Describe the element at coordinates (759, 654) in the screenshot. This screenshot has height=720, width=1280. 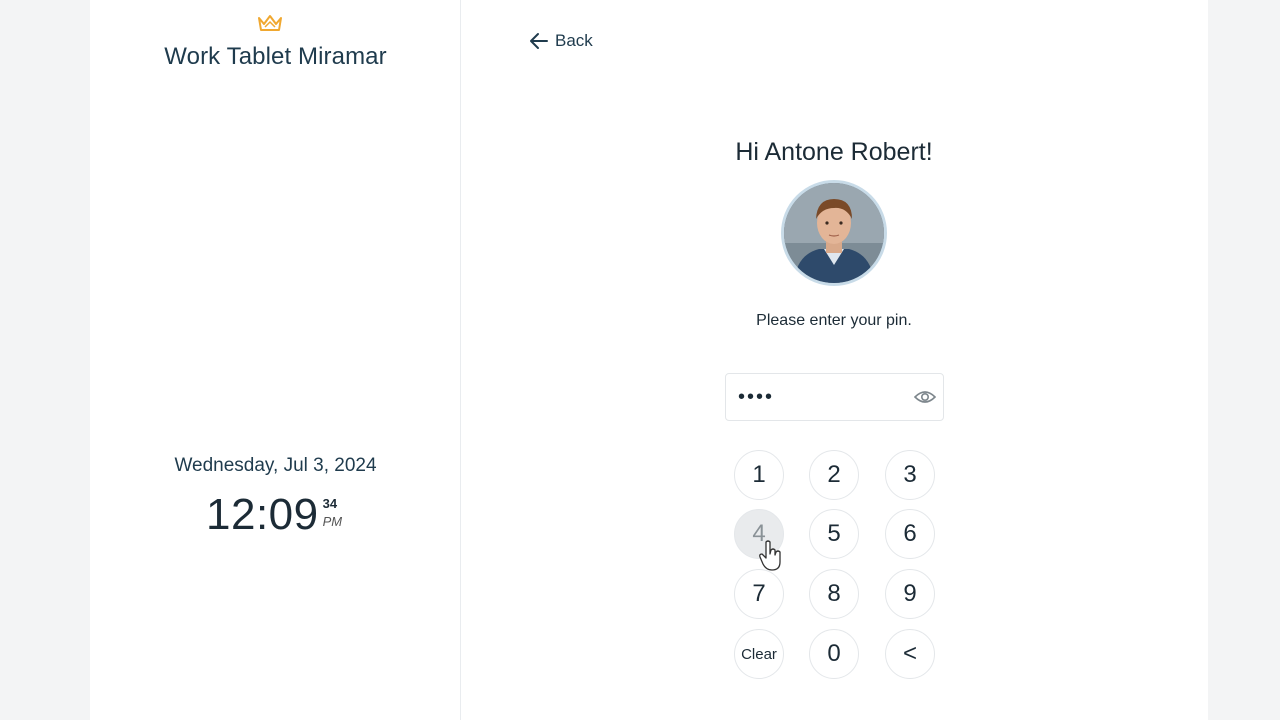
I see `clear-button: Clear` at that location.